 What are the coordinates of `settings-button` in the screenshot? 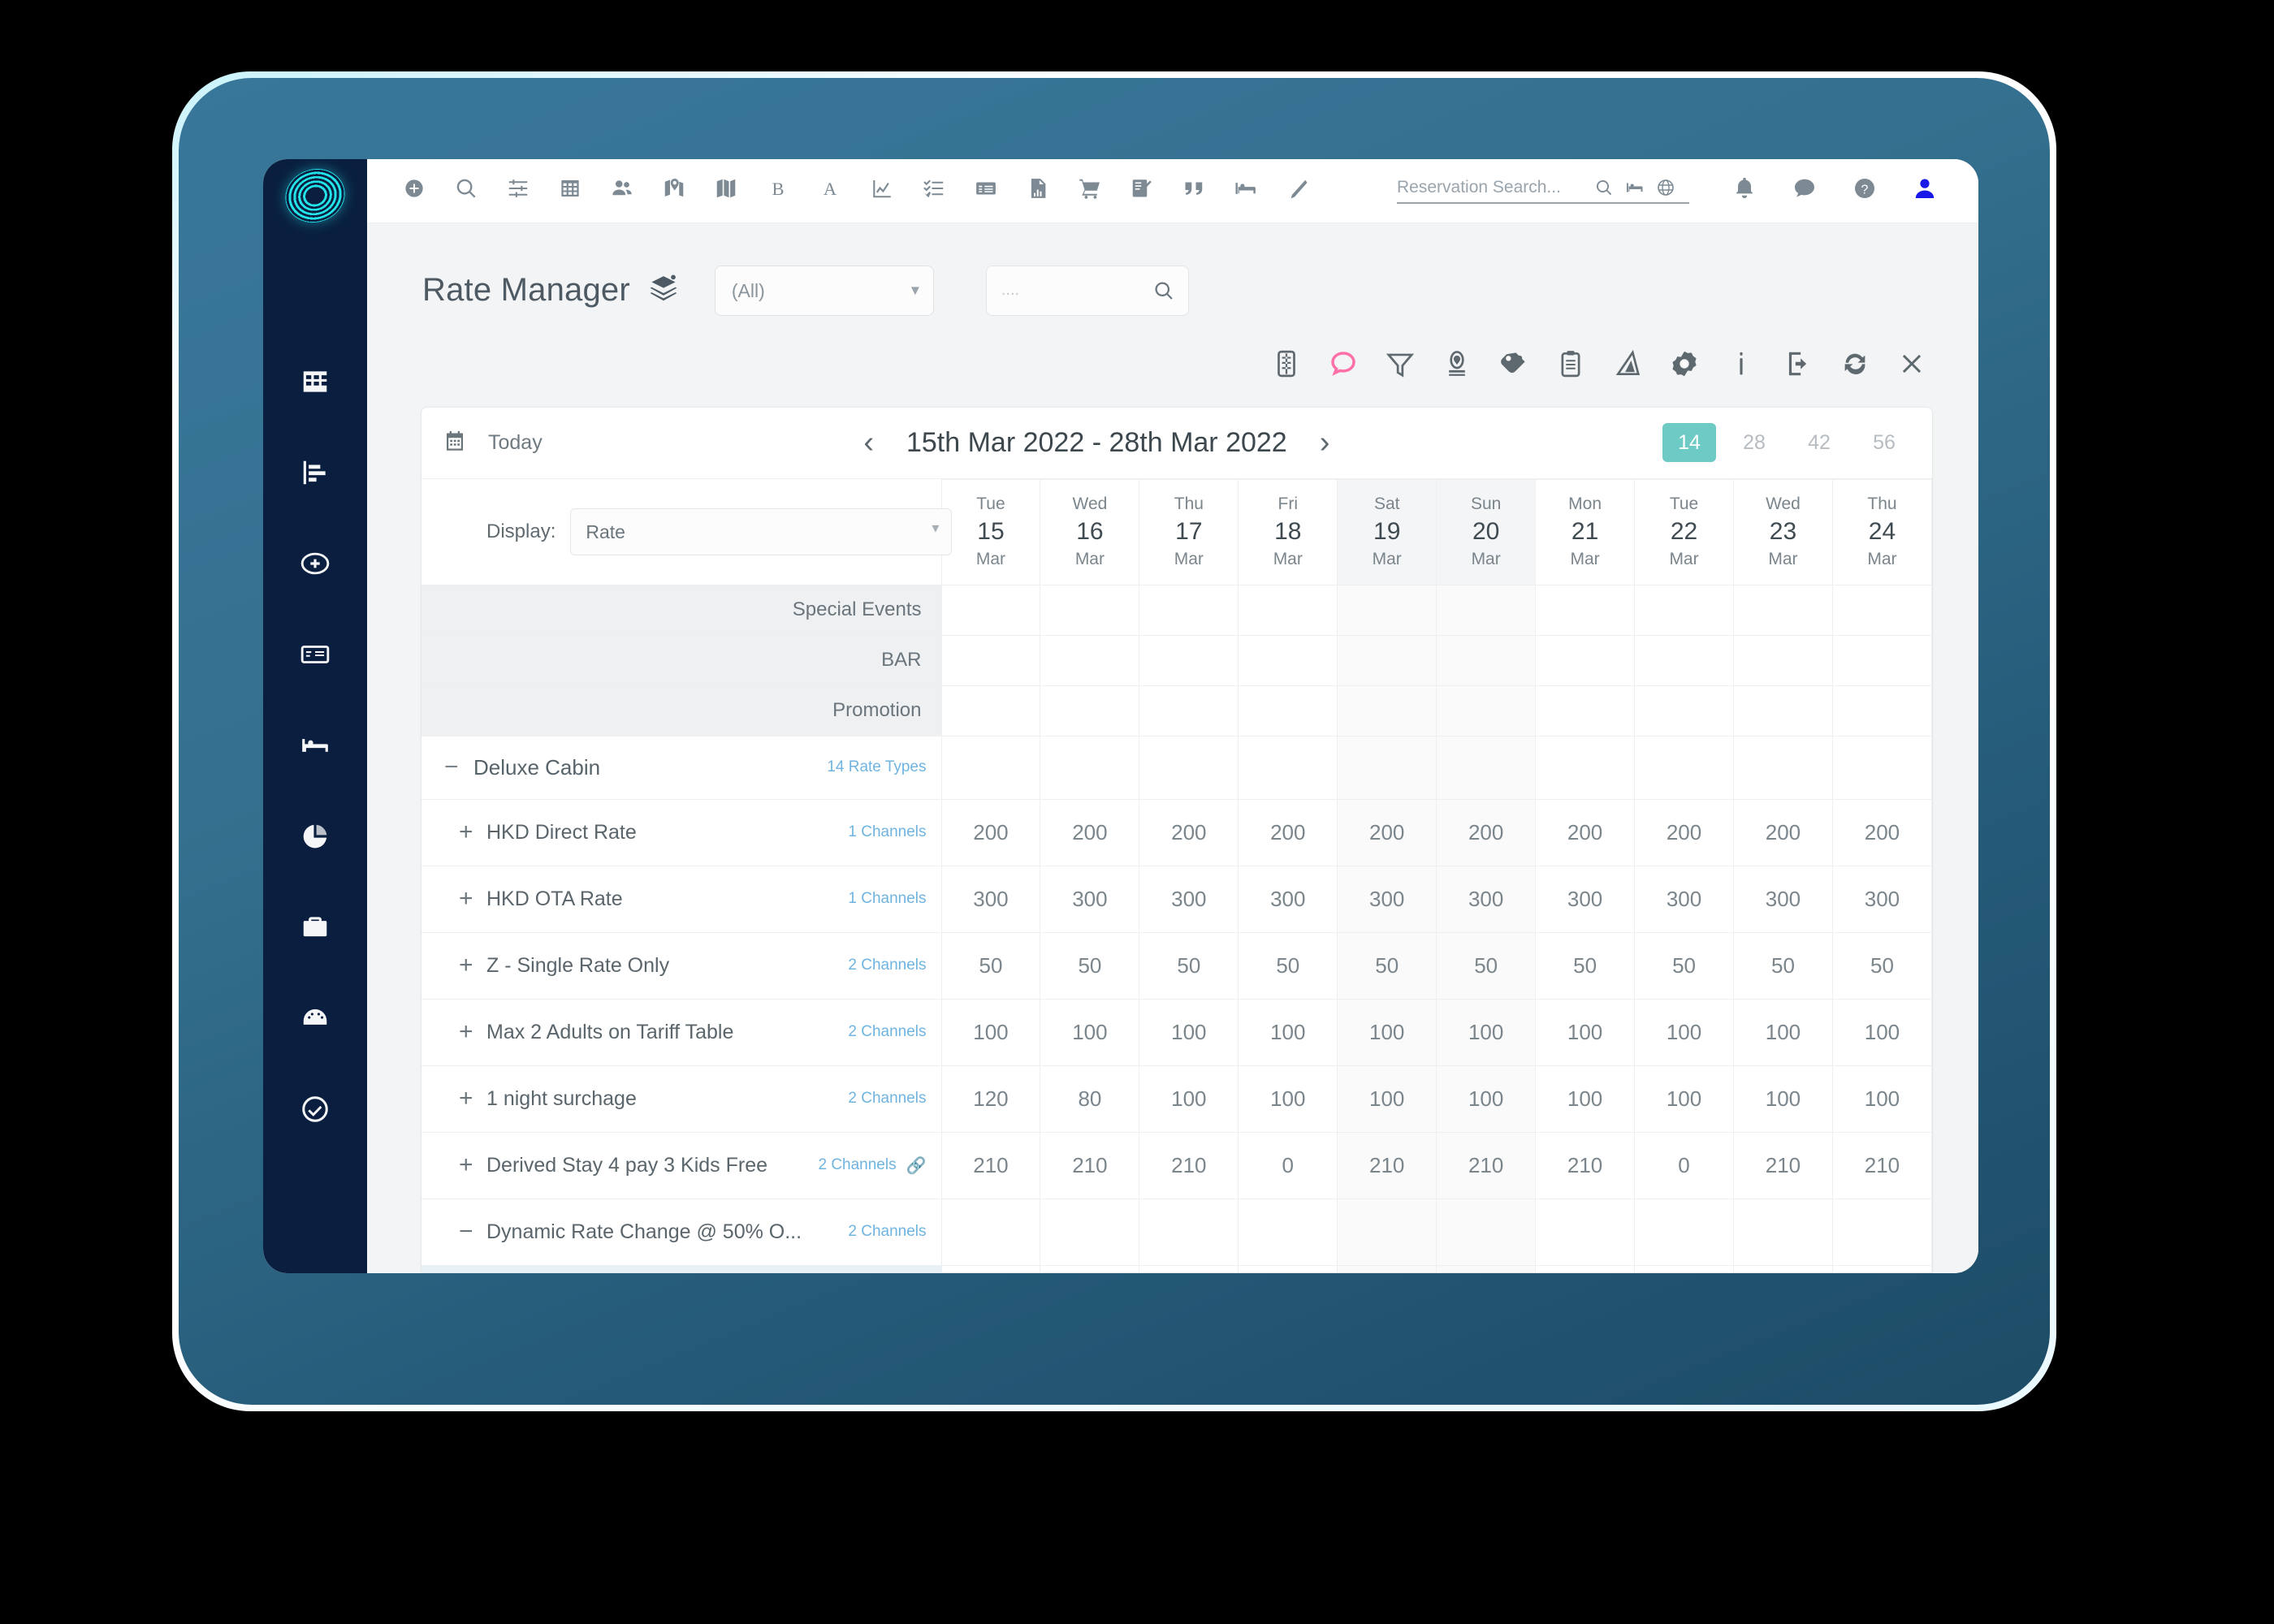 It's located at (1685, 366).